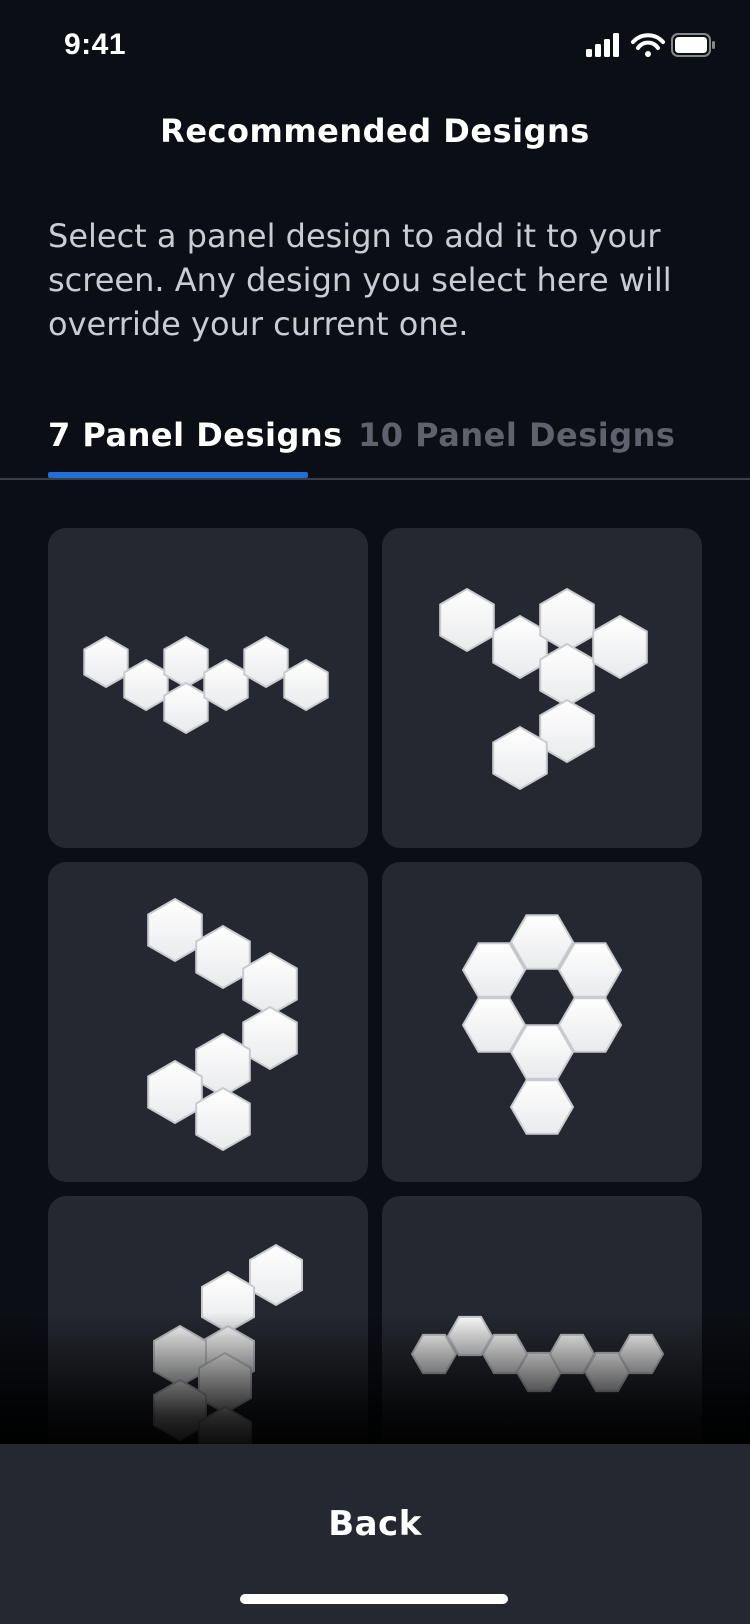  Describe the element at coordinates (374, 1599) in the screenshot. I see `home-indicator` at that location.